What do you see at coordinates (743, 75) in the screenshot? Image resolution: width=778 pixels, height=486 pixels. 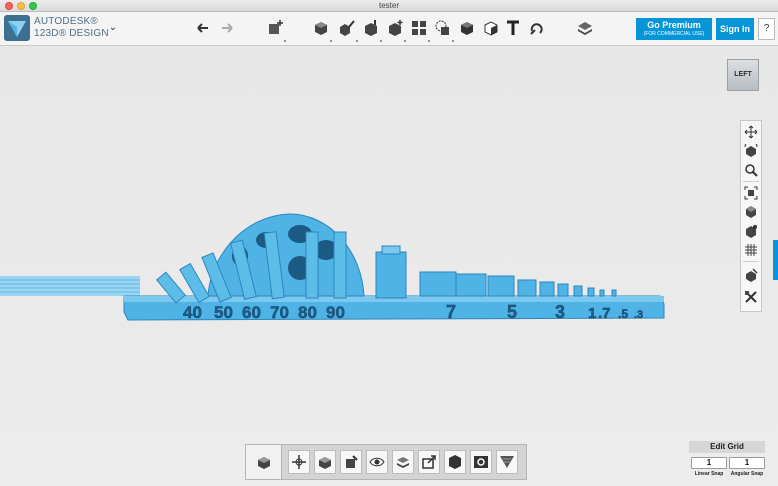 I see `view-cube: LEFT` at bounding box center [743, 75].